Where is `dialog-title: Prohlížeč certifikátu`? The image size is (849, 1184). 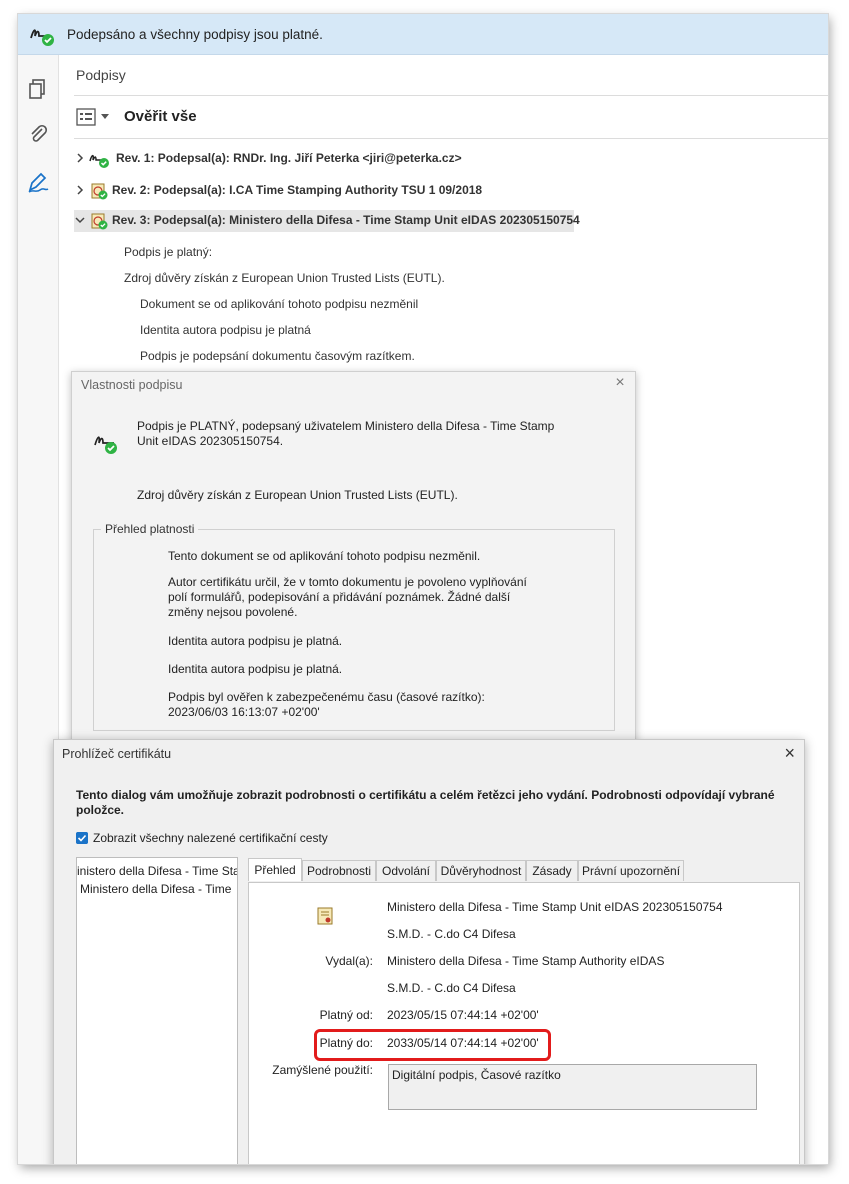
dialog-title: Prohlížeč certifikátu is located at coordinates (117, 754).